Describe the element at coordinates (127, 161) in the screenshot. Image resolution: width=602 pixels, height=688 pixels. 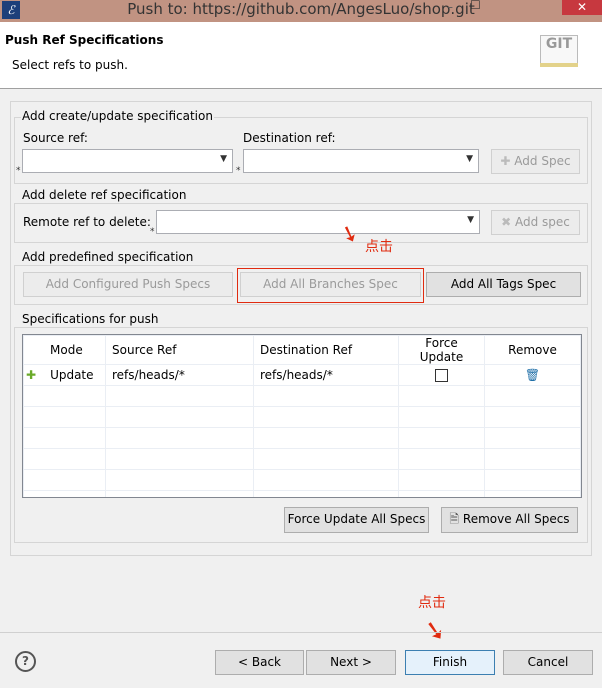
I see `source-ref-combo: ▼` at that location.